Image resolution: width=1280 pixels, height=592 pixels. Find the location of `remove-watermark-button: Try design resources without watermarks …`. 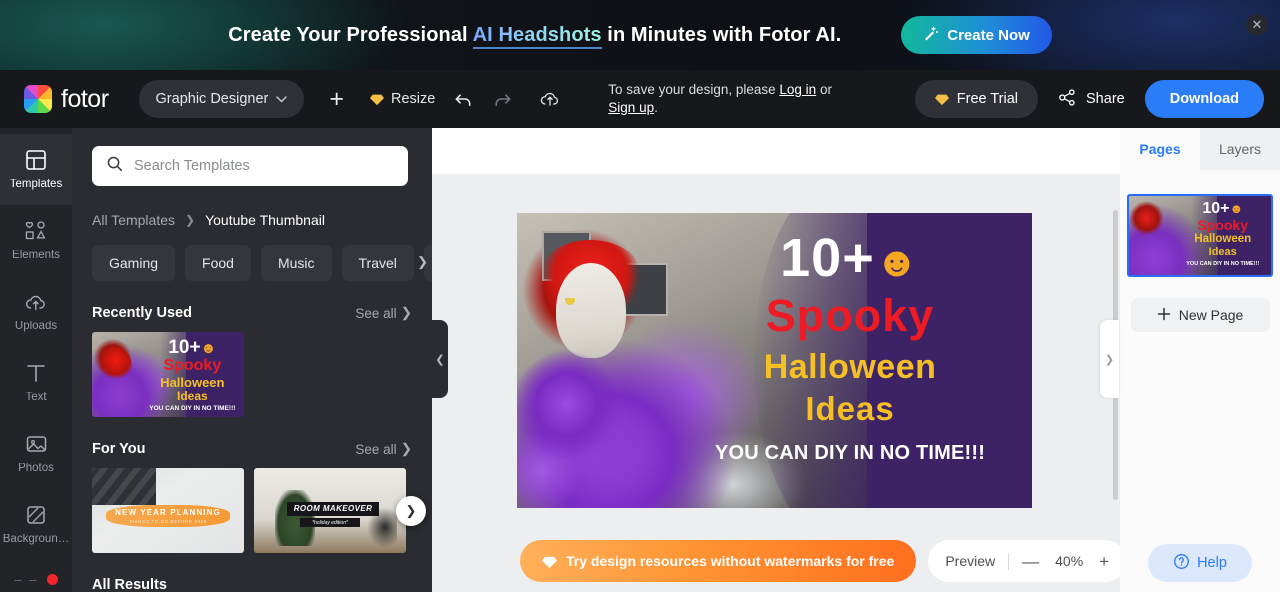

remove-watermark-button: Try design resources without watermarks … is located at coordinates (718, 561).